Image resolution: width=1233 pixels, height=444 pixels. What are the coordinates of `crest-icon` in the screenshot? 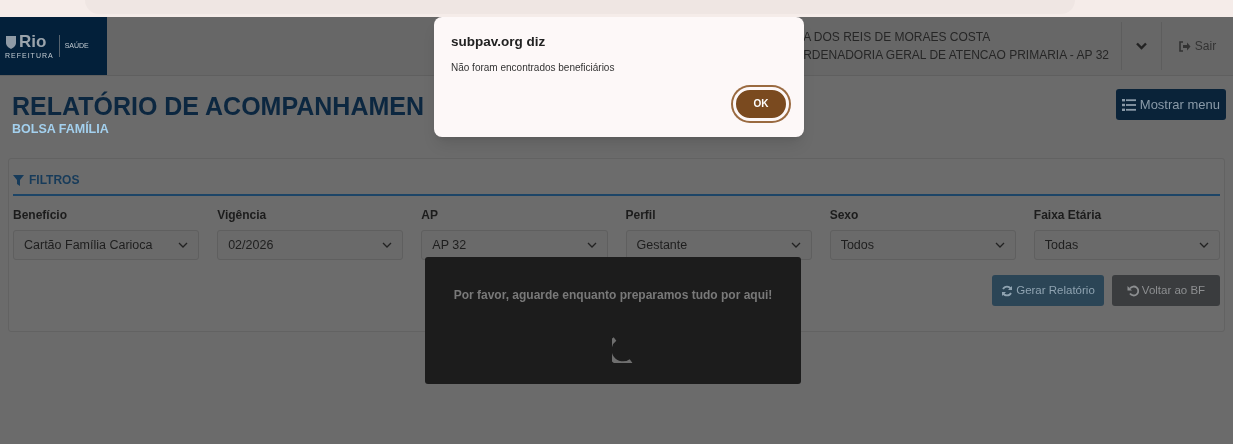 It's located at (11, 41).